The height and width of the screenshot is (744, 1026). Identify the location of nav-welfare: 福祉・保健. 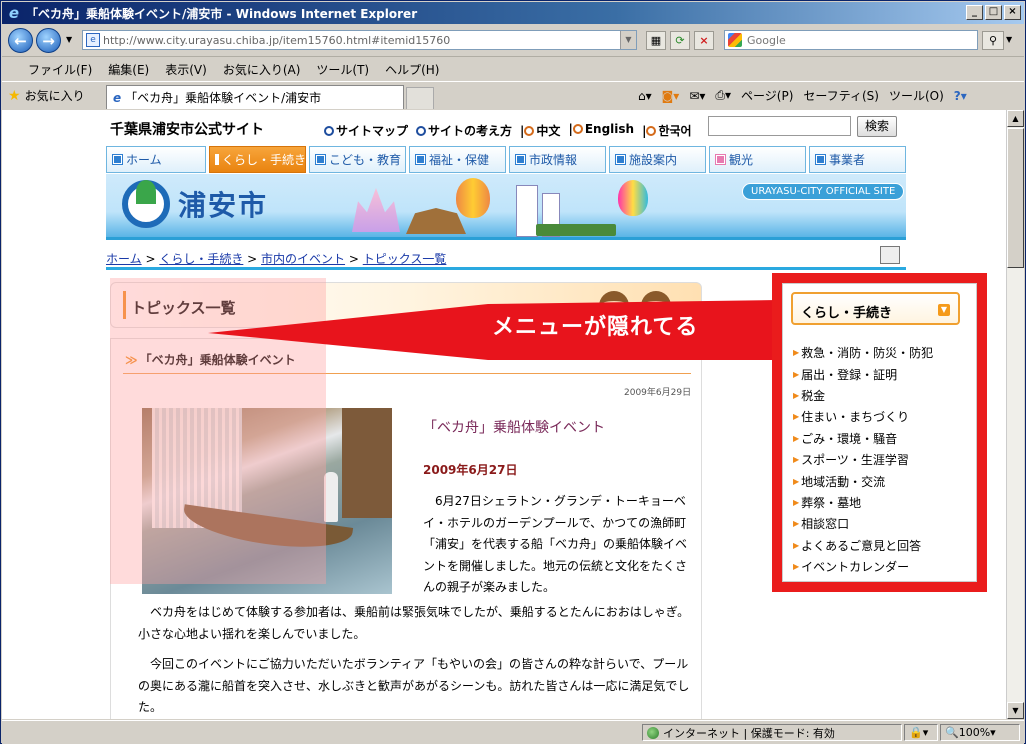
(457, 159).